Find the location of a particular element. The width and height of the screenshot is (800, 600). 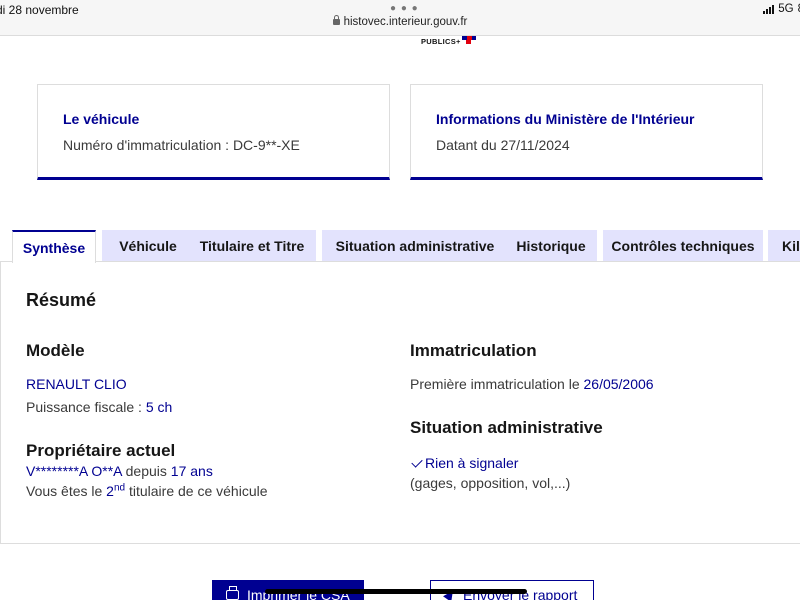

fiscal-power-value: 5 ch is located at coordinates (159, 407).